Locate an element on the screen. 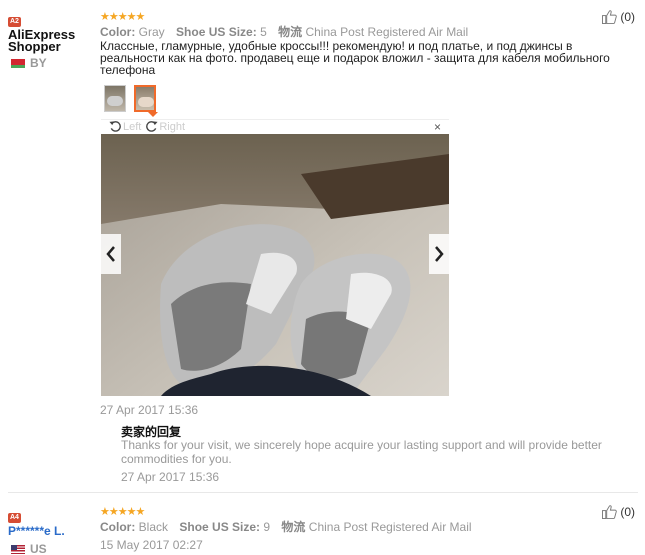 Image resolution: width=645 pixels, height=555 pixels. country-code: US is located at coordinates (38, 548).